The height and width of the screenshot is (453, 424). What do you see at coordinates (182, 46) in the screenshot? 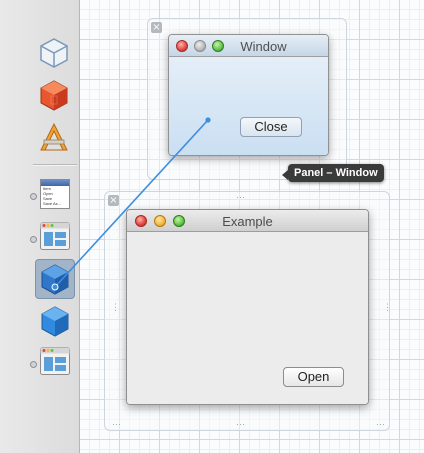
I see `close-traffic-light` at bounding box center [182, 46].